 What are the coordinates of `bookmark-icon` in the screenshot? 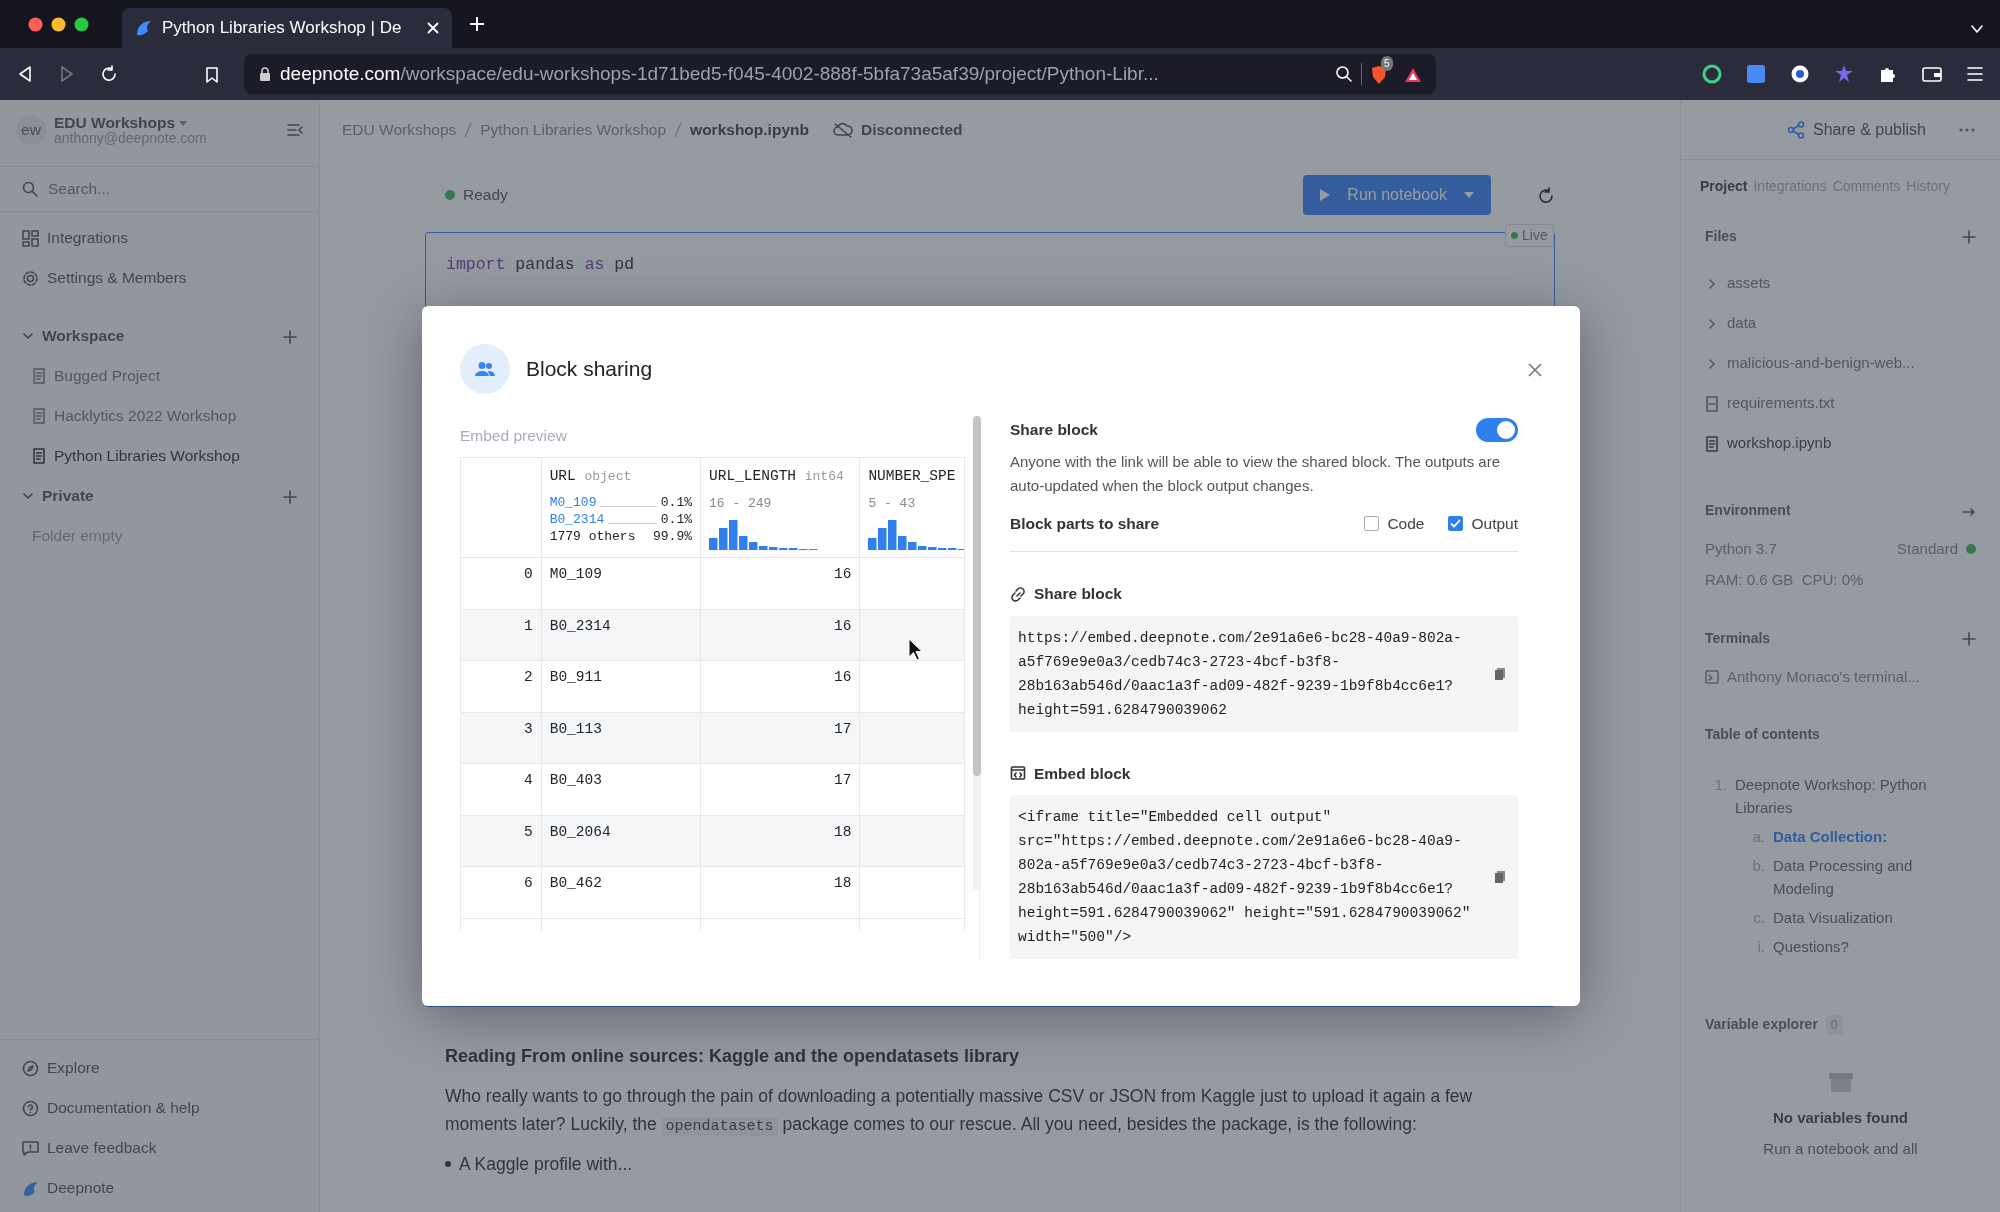 It's located at (212, 74).